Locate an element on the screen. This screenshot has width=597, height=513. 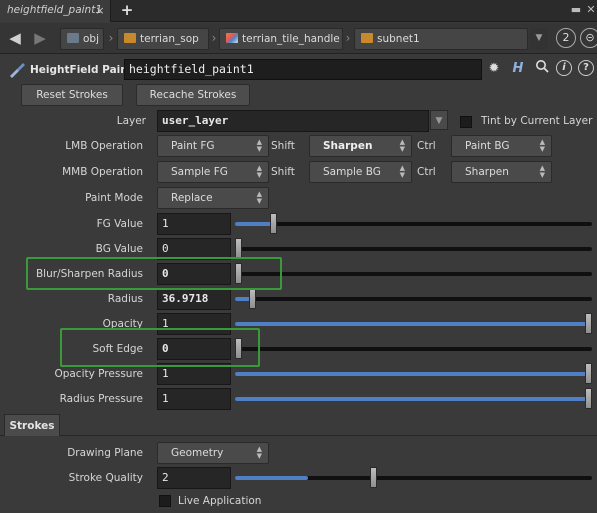
opacity-slider-track is located at coordinates (413, 324).